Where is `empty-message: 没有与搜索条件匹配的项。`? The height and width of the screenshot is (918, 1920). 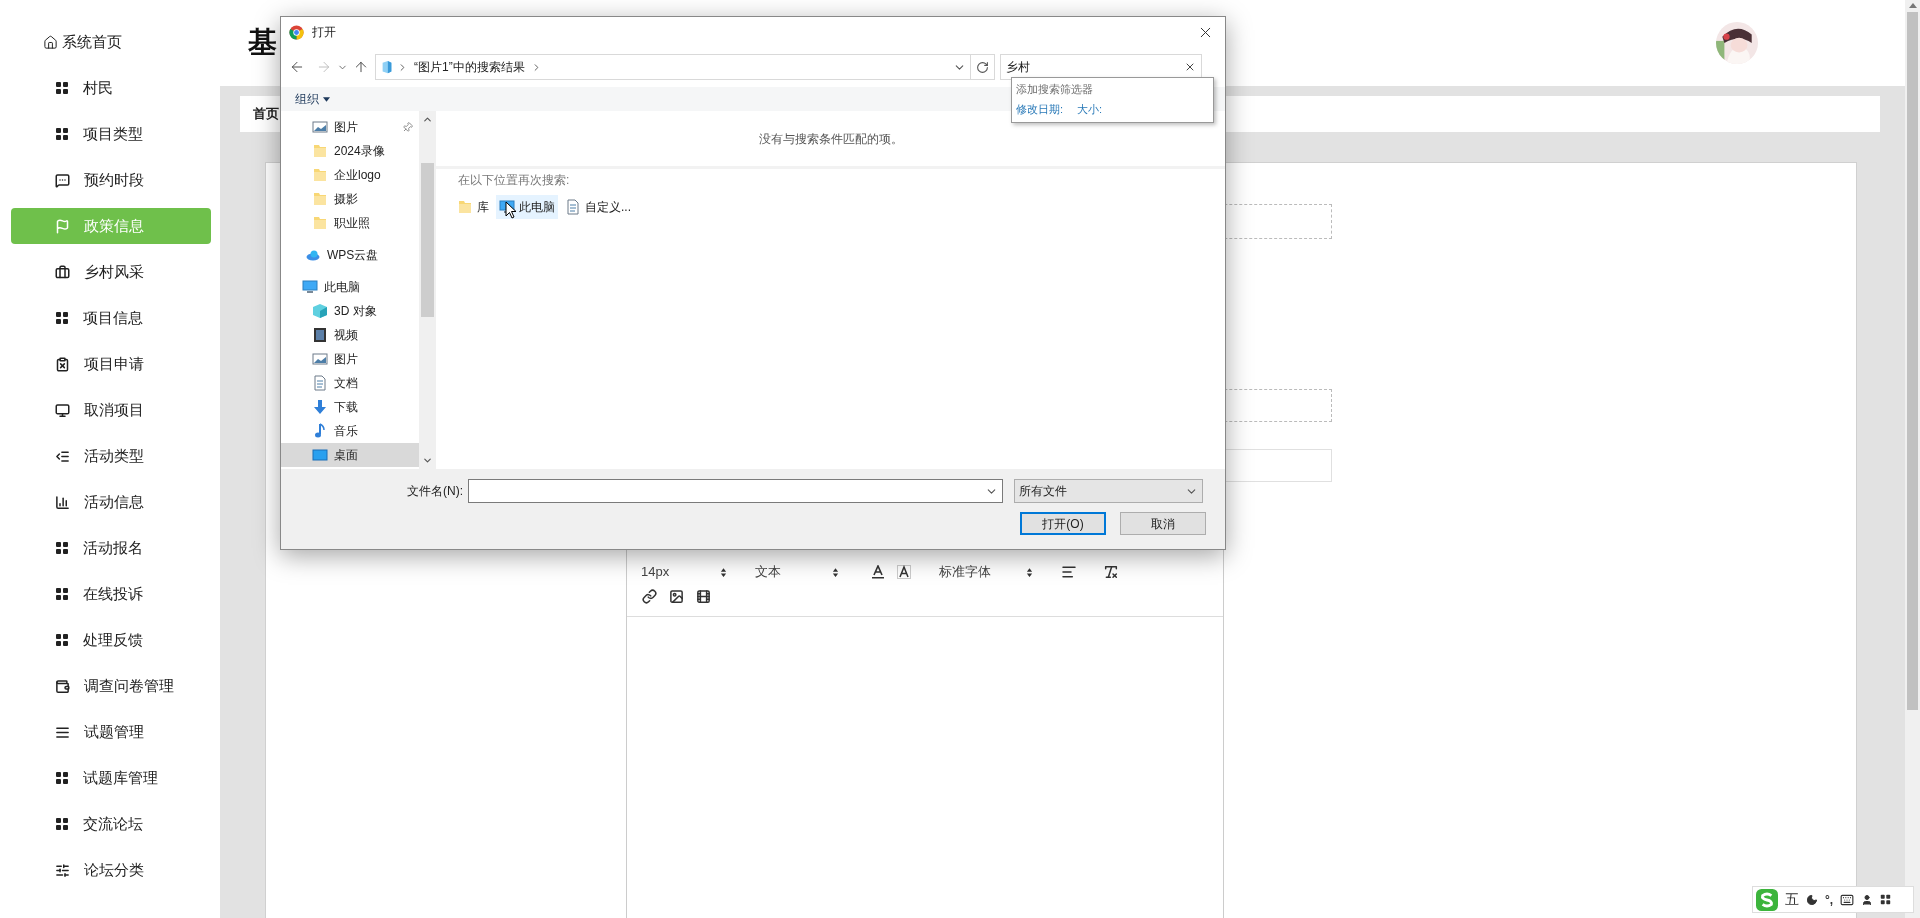 empty-message: 没有与搜索条件匹配的项。 is located at coordinates (830, 139).